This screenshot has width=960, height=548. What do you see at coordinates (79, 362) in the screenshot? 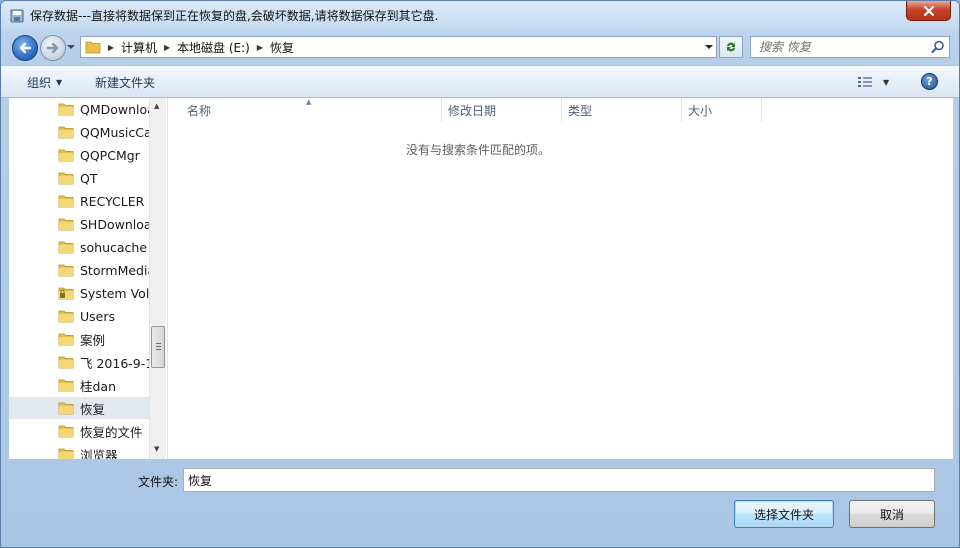
I see `tree-item: 飞 2016-9-1` at bounding box center [79, 362].